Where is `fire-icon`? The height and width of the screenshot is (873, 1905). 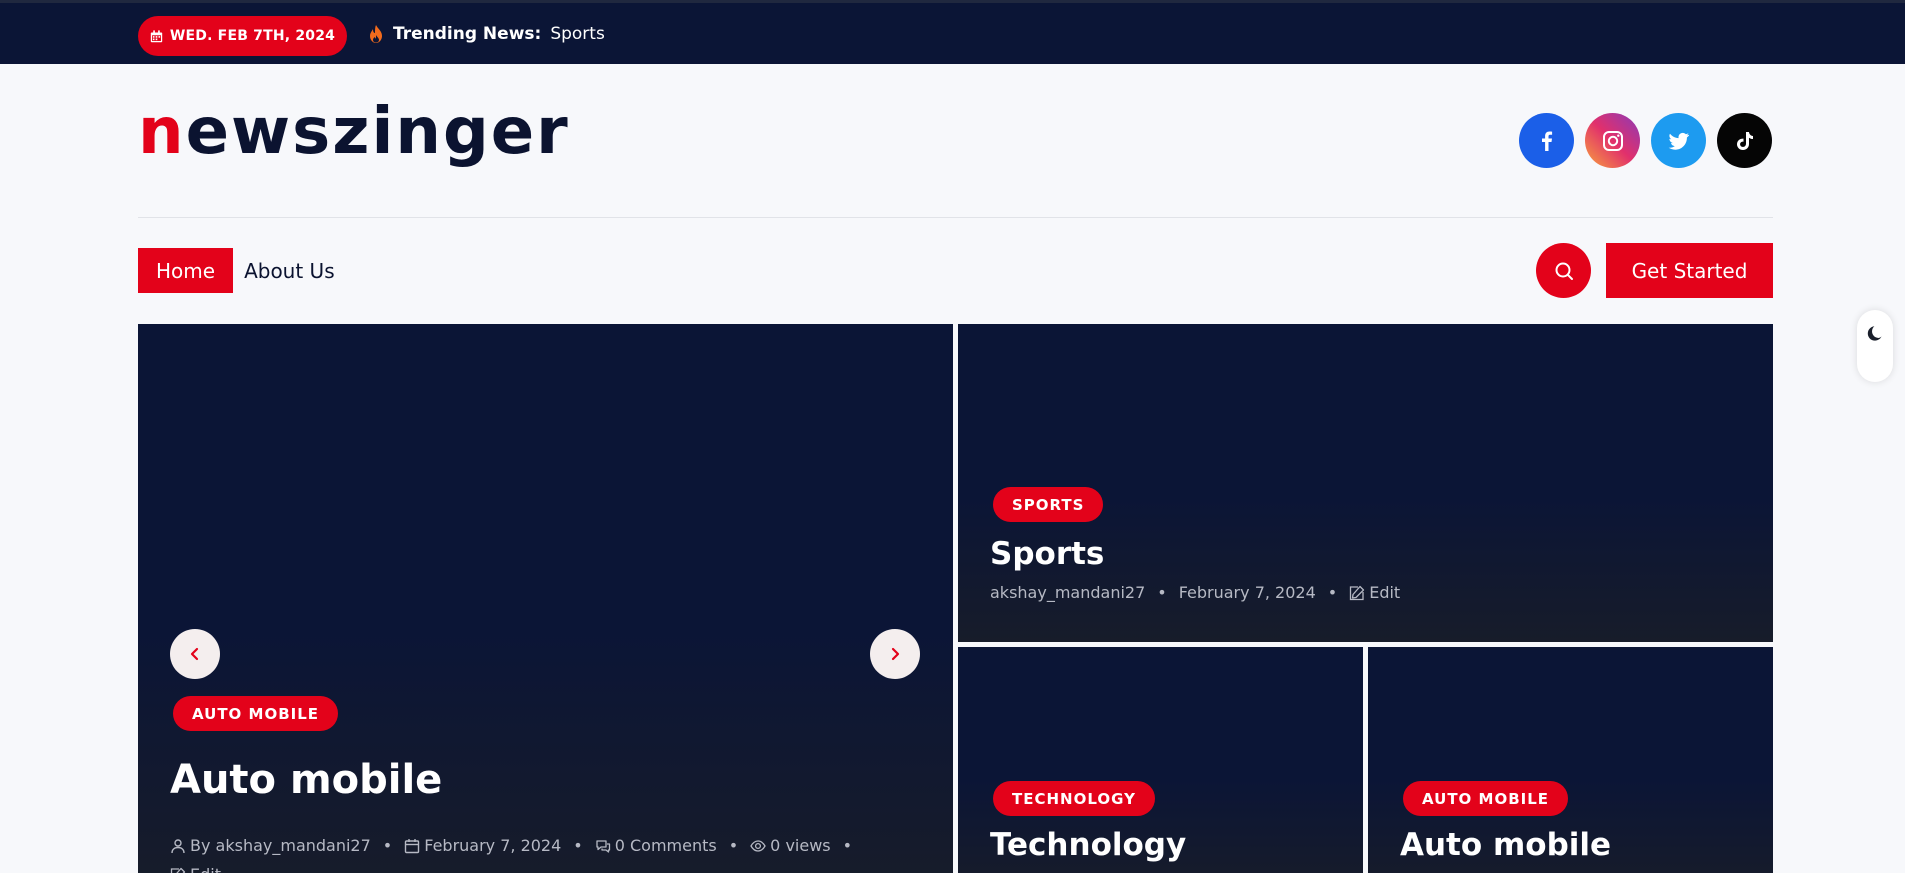
fire-icon is located at coordinates (376, 34).